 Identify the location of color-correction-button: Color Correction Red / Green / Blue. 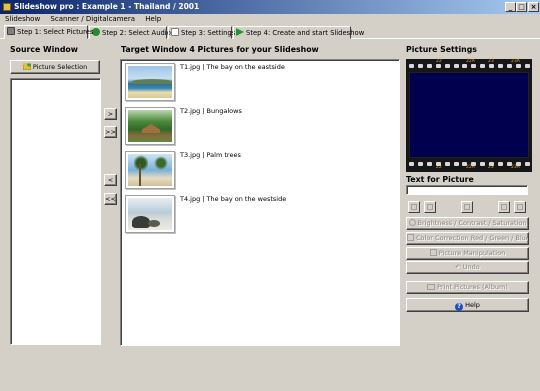
(467, 238).